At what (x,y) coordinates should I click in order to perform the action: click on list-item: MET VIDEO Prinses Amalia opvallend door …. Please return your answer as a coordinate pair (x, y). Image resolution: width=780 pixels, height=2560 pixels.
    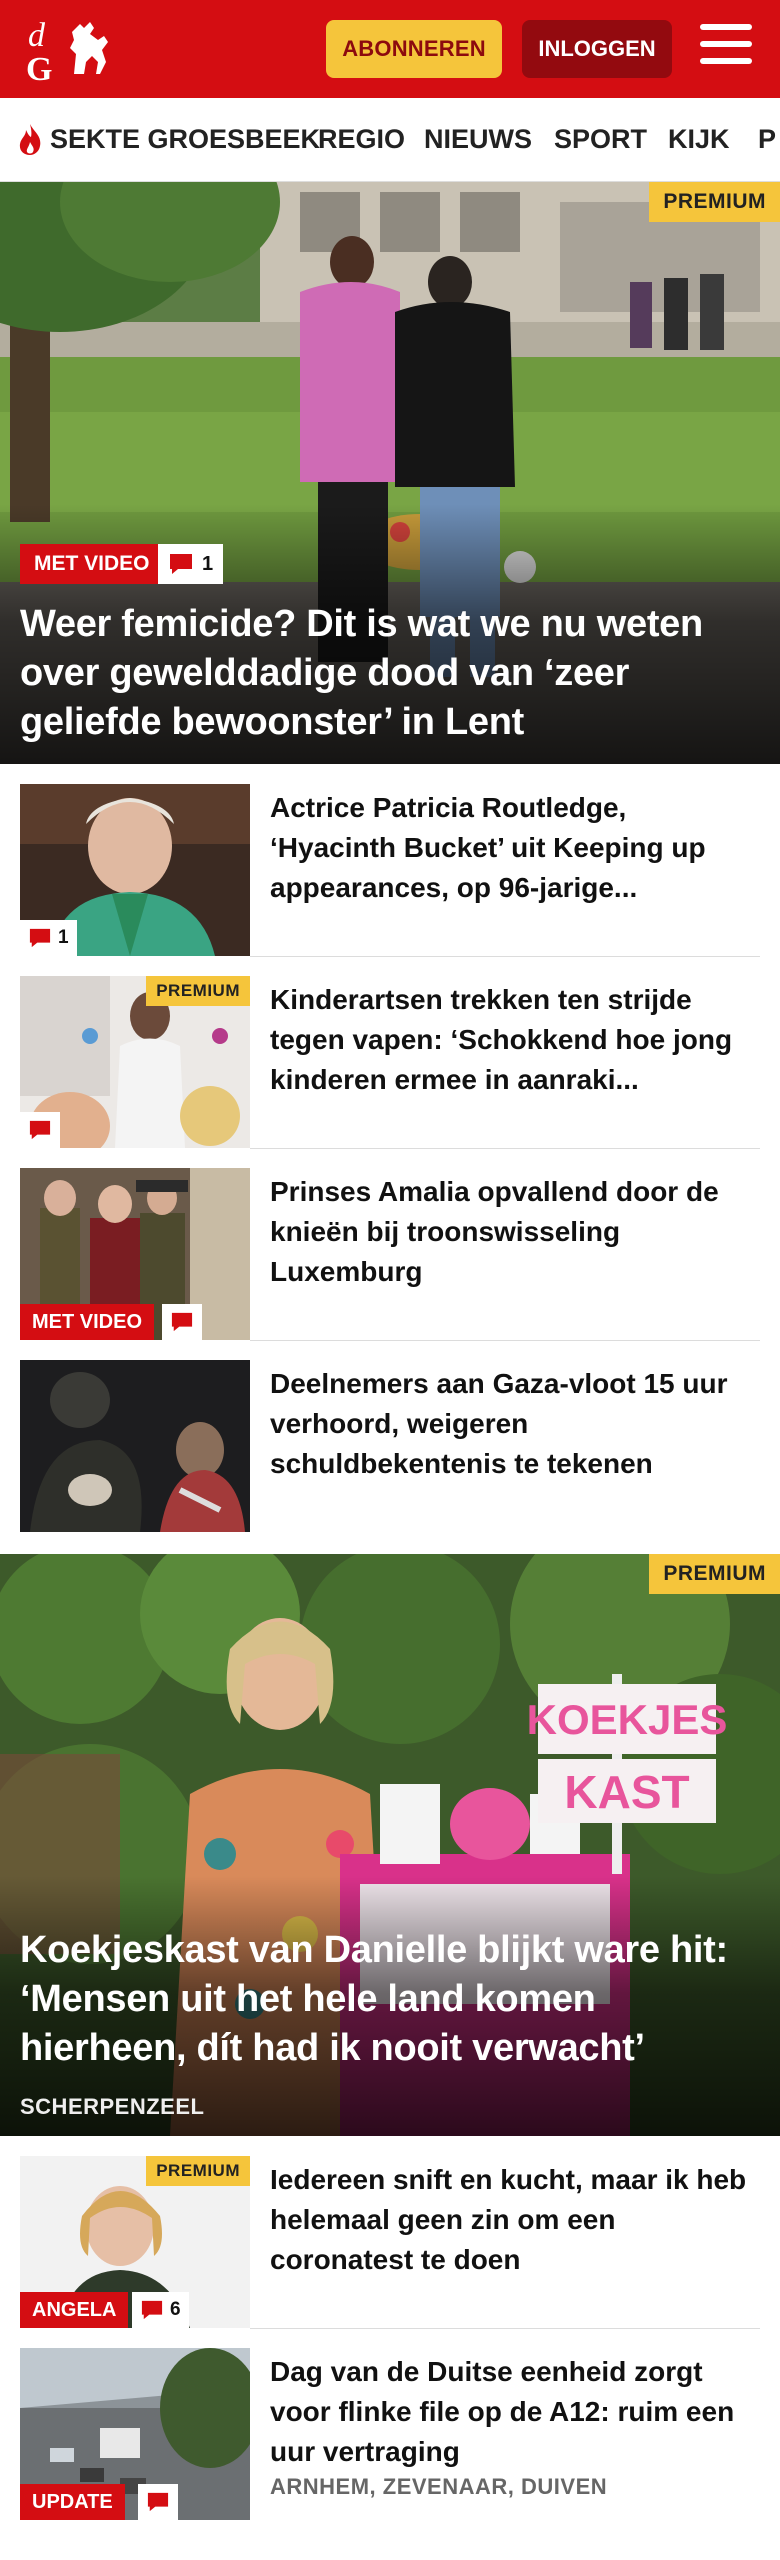
    Looking at the image, I should click on (390, 1244).